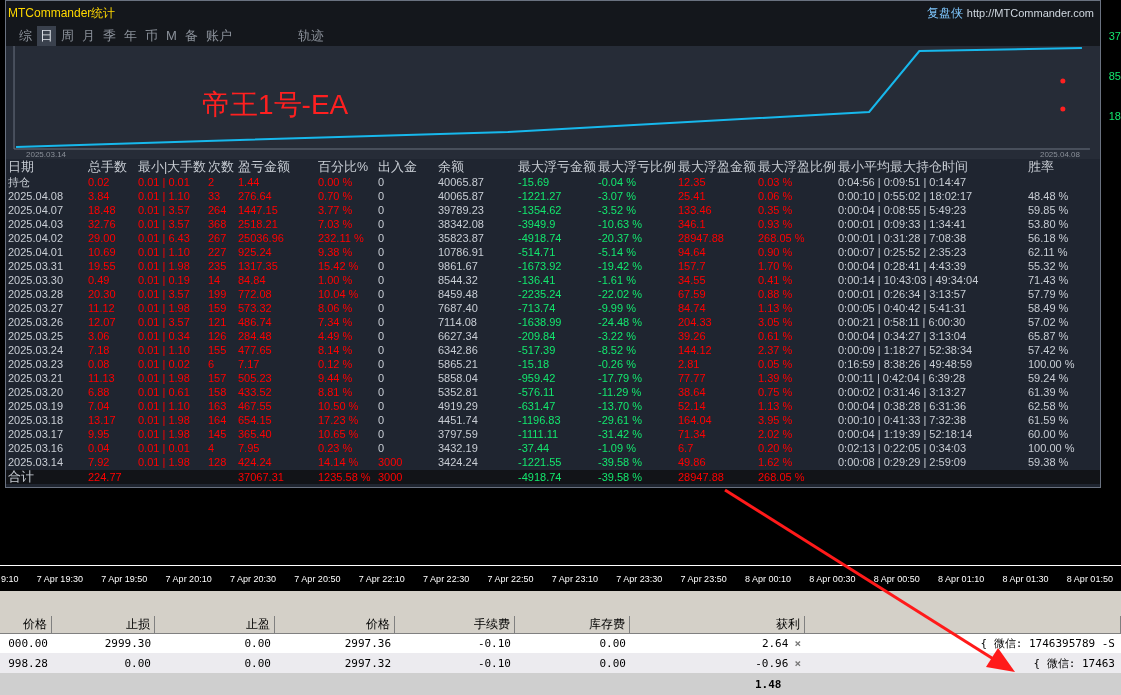  What do you see at coordinates (782, 477) in the screenshot?
I see `table-cell-text: 268.05 %` at bounding box center [782, 477].